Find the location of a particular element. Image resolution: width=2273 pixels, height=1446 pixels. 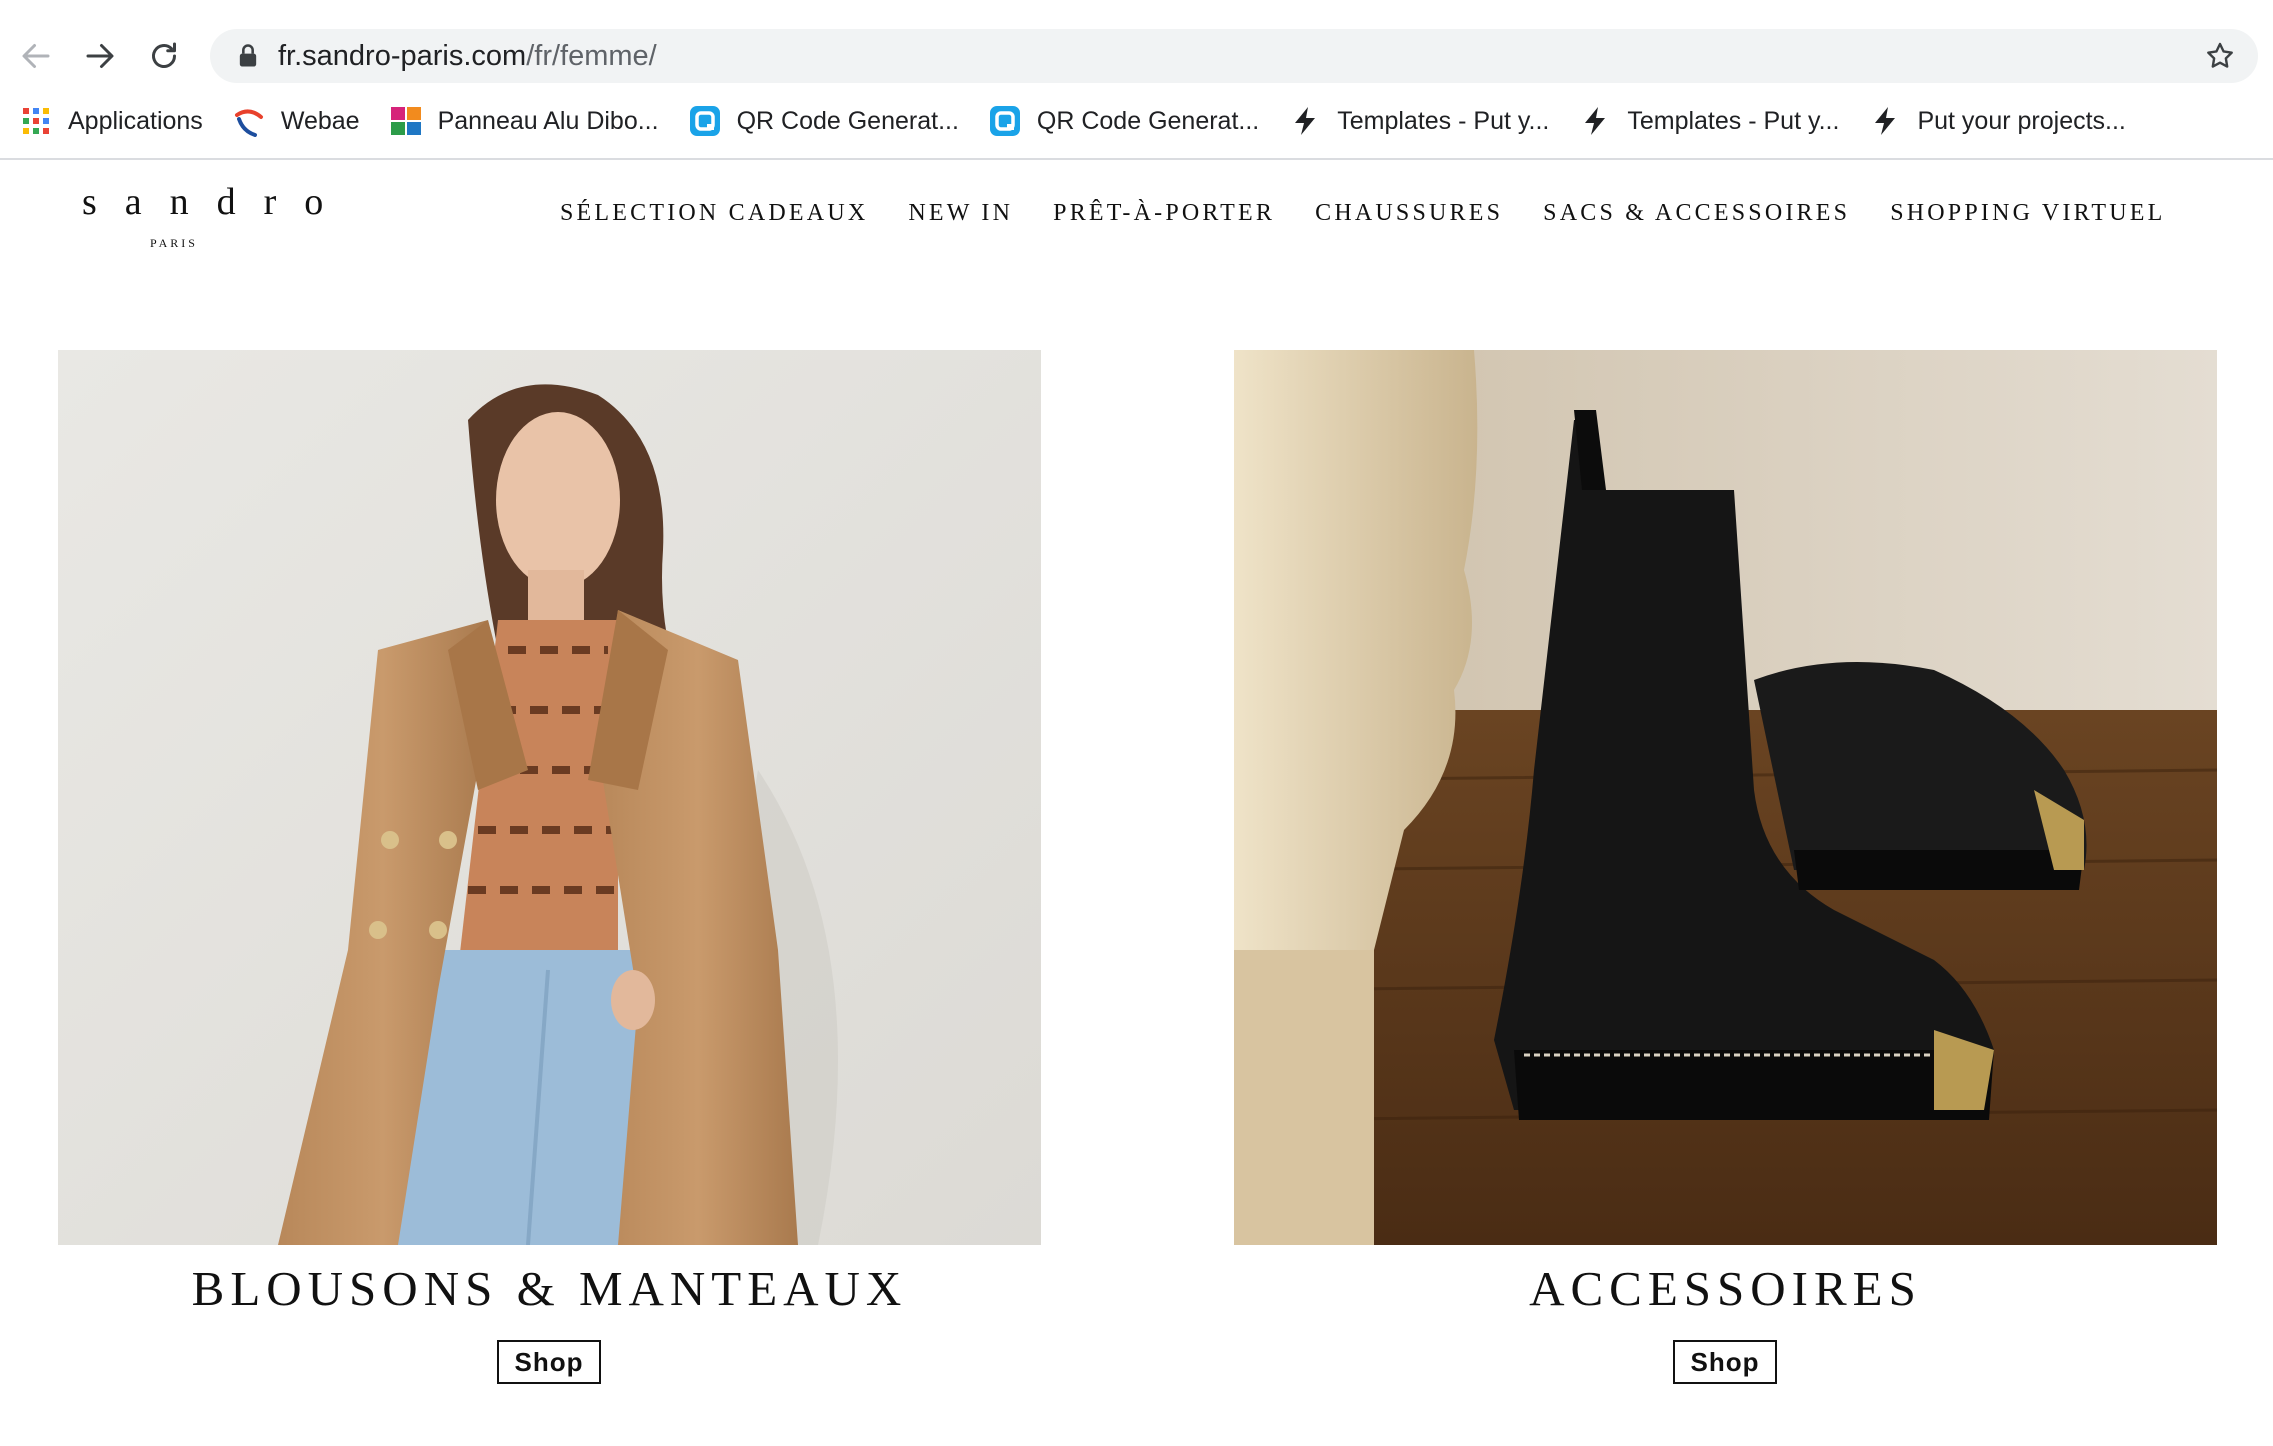

reload-button is located at coordinates (164, 56).